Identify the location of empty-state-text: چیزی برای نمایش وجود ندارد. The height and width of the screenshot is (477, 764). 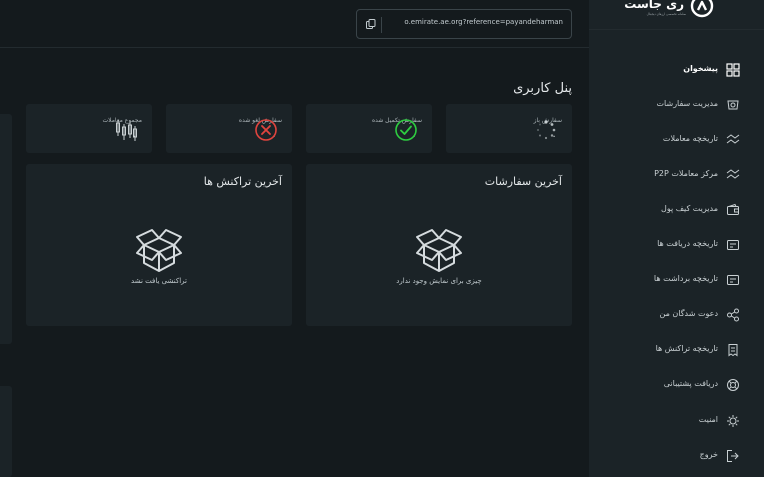
(439, 281).